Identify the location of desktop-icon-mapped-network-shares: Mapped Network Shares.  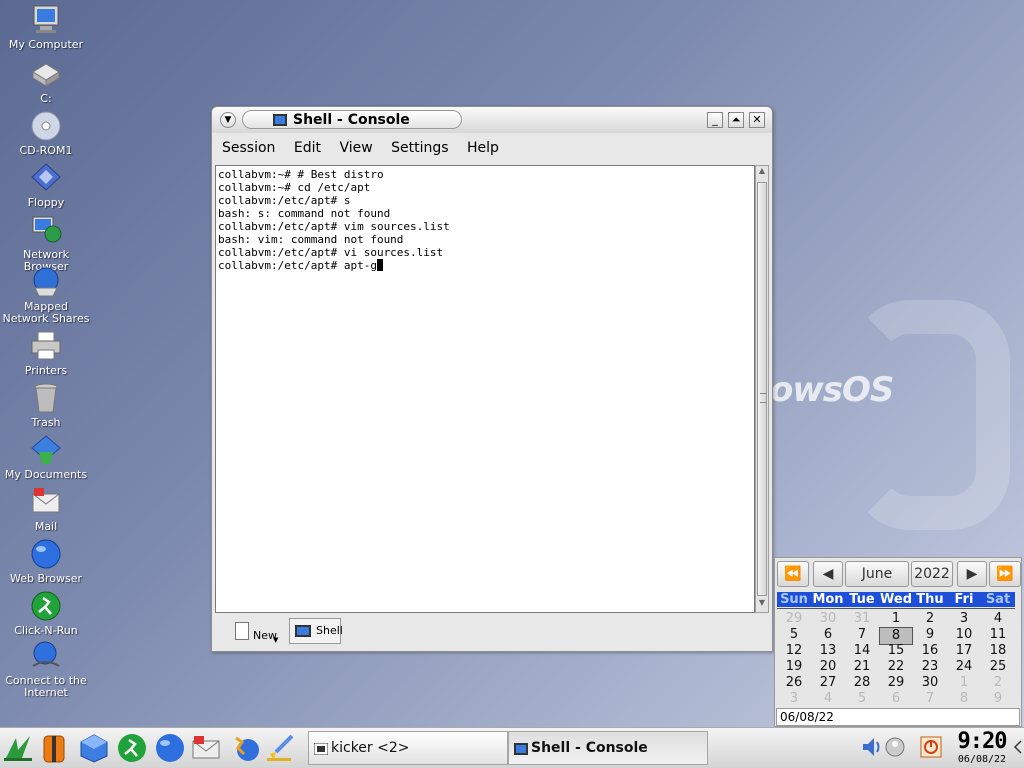
(46, 295).